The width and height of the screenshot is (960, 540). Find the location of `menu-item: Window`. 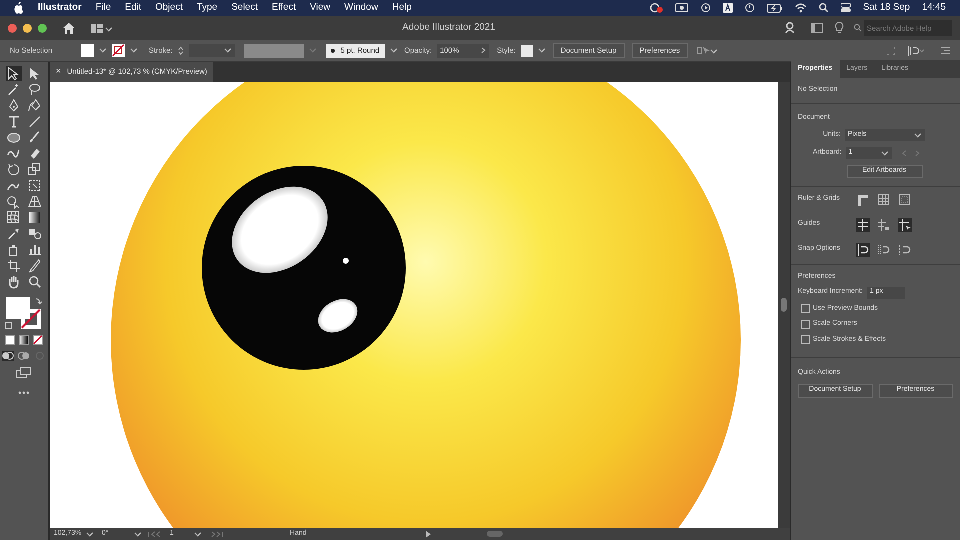

menu-item: Window is located at coordinates (361, 8).